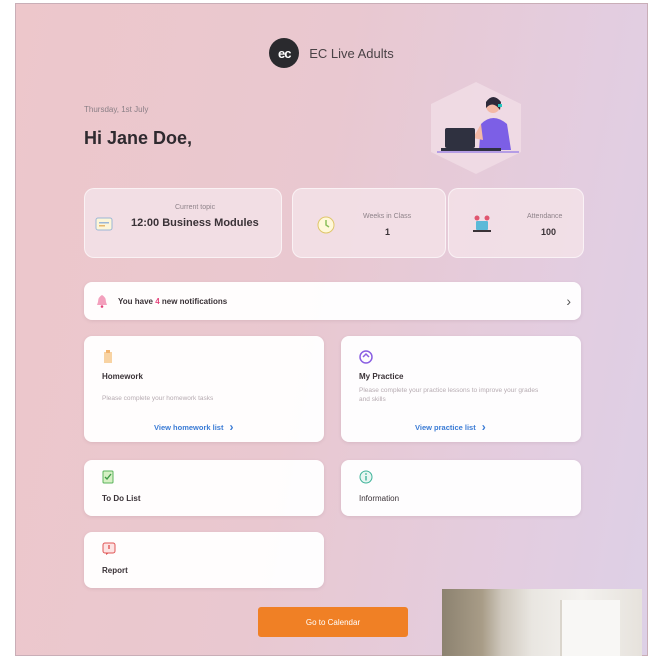 The height and width of the screenshot is (656, 648). I want to click on clock-icon, so click(326, 225).